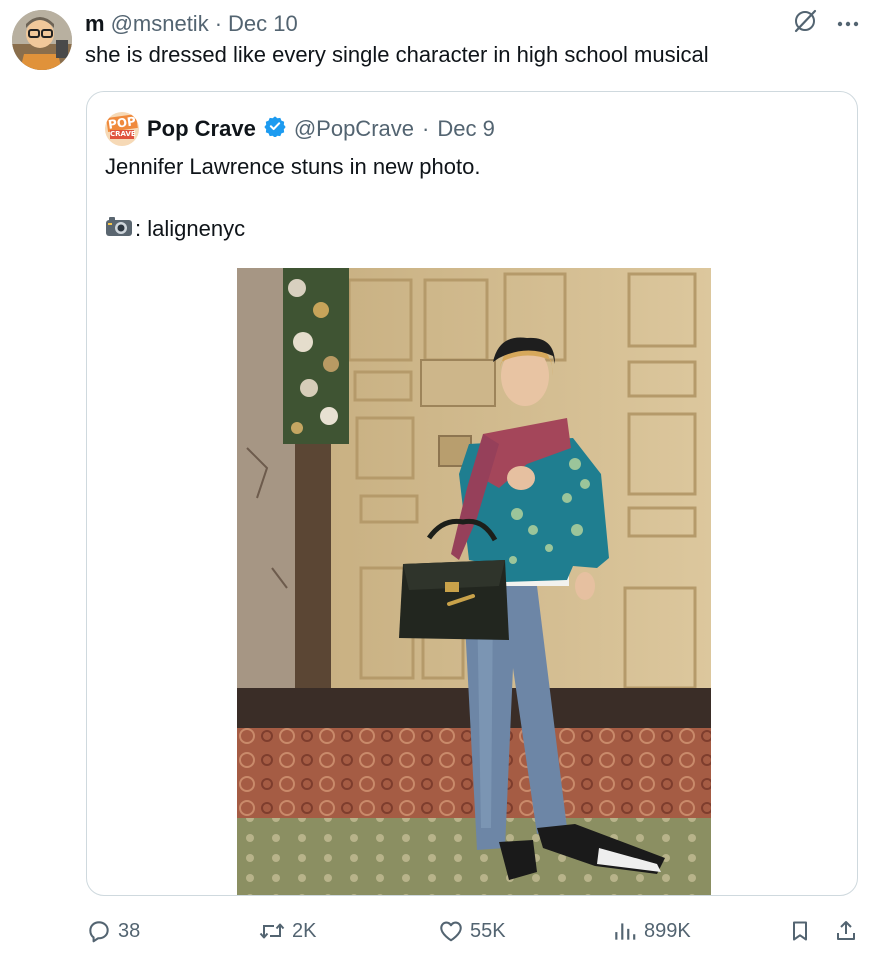 Image resolution: width=880 pixels, height=964 pixels. Describe the element at coordinates (190, 228) in the screenshot. I see `photo-credit-text: : lalignenyc` at that location.